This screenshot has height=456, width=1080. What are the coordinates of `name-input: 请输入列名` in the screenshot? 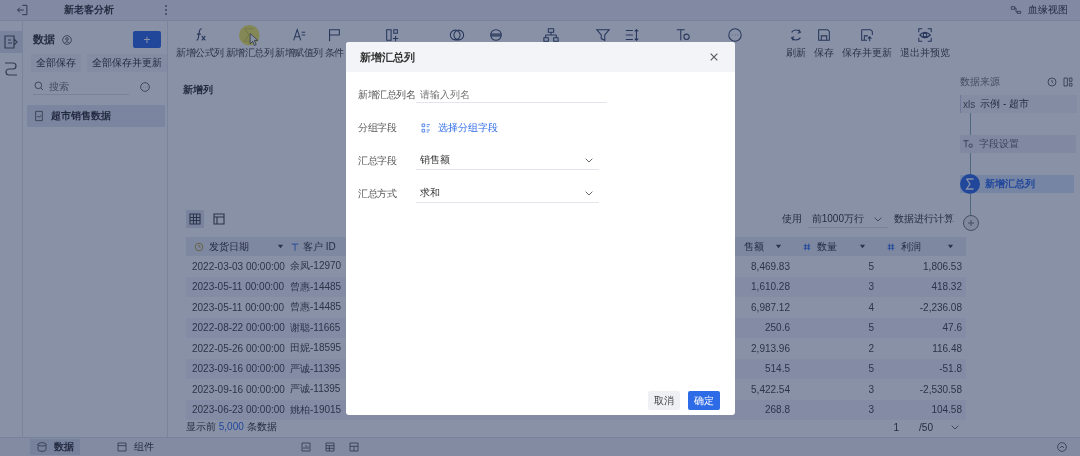 It's located at (511, 94).